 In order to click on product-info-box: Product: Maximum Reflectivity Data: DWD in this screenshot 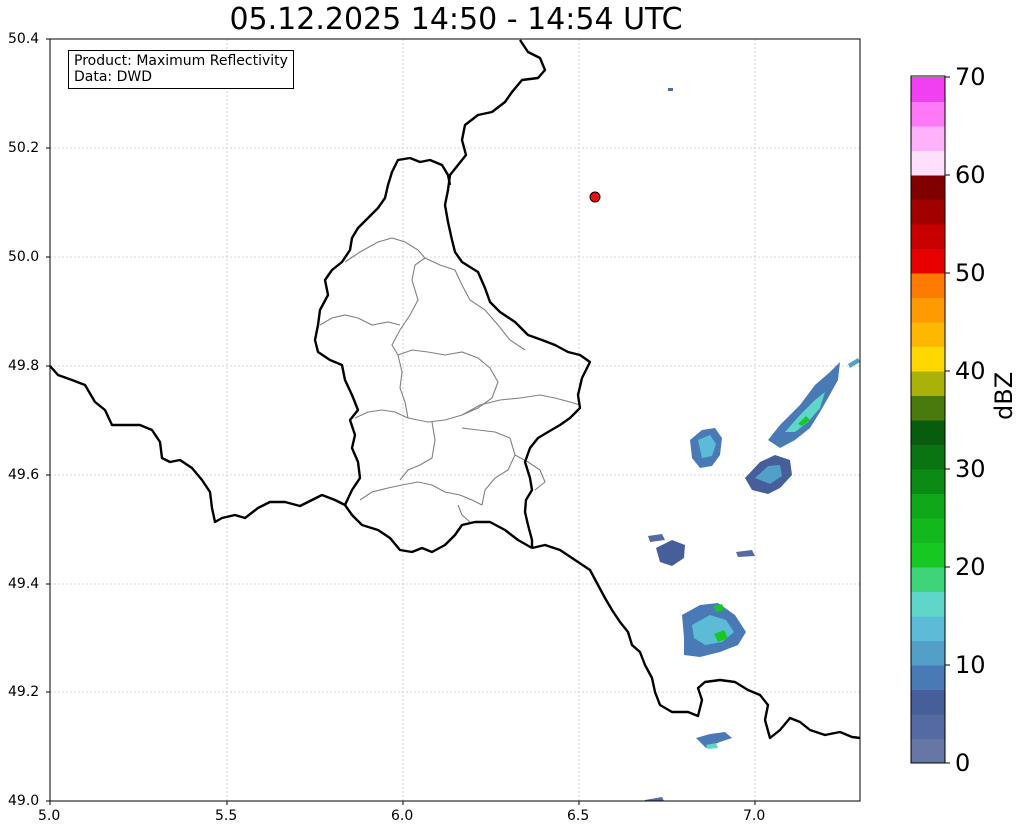, I will do `click(181, 69)`.